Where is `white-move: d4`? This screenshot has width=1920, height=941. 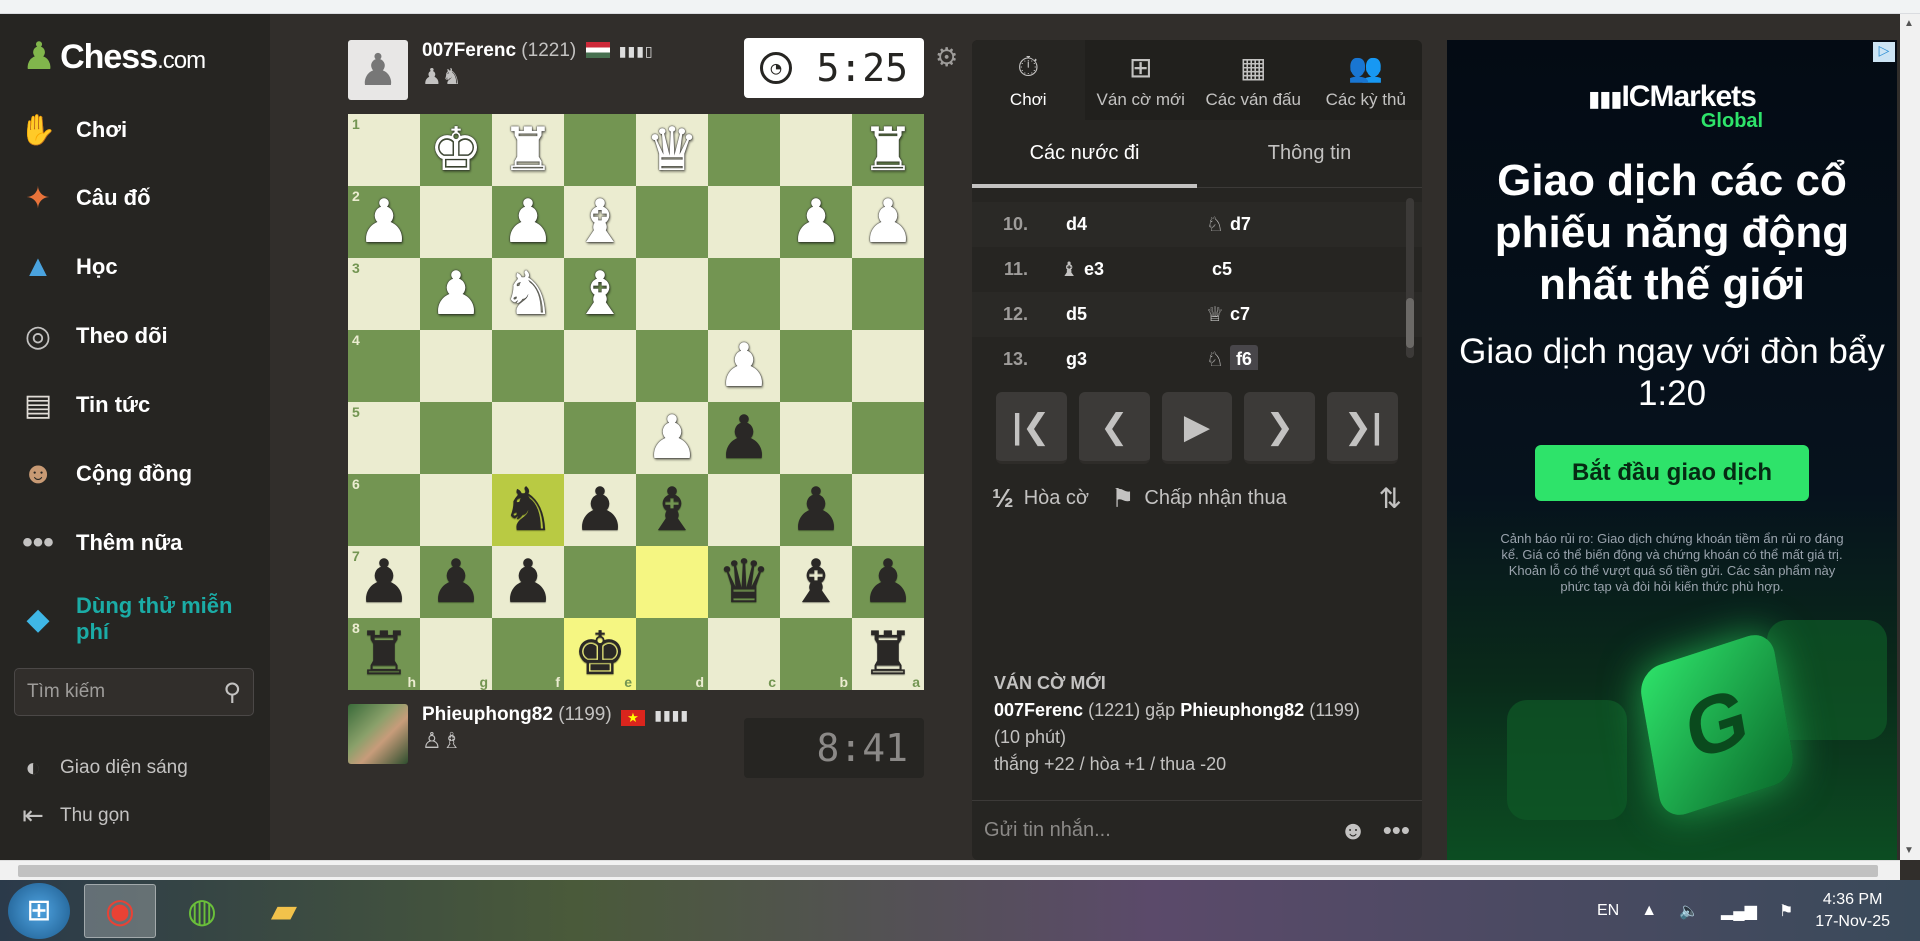
white-move: d4 is located at coordinates (1123, 224).